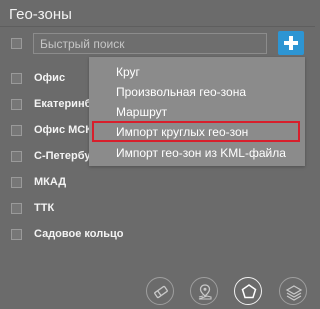  Describe the element at coordinates (182, 132) in the screenshot. I see `menu-item-label: Импорт круглых гео-зон` at that location.